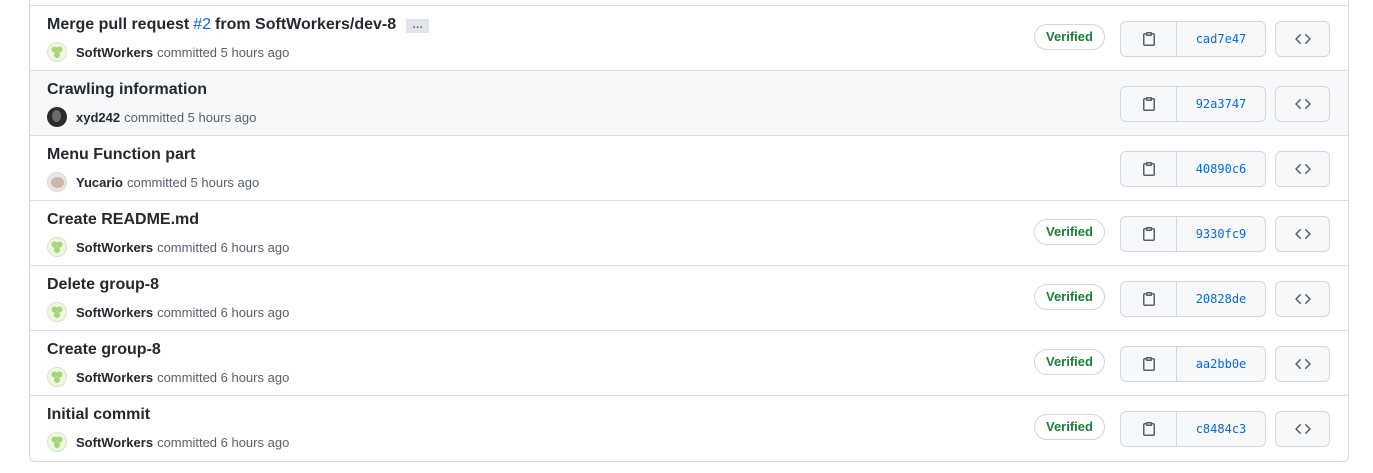 This screenshot has height=473, width=1373. I want to click on pull-request-link: #2, so click(202, 25).